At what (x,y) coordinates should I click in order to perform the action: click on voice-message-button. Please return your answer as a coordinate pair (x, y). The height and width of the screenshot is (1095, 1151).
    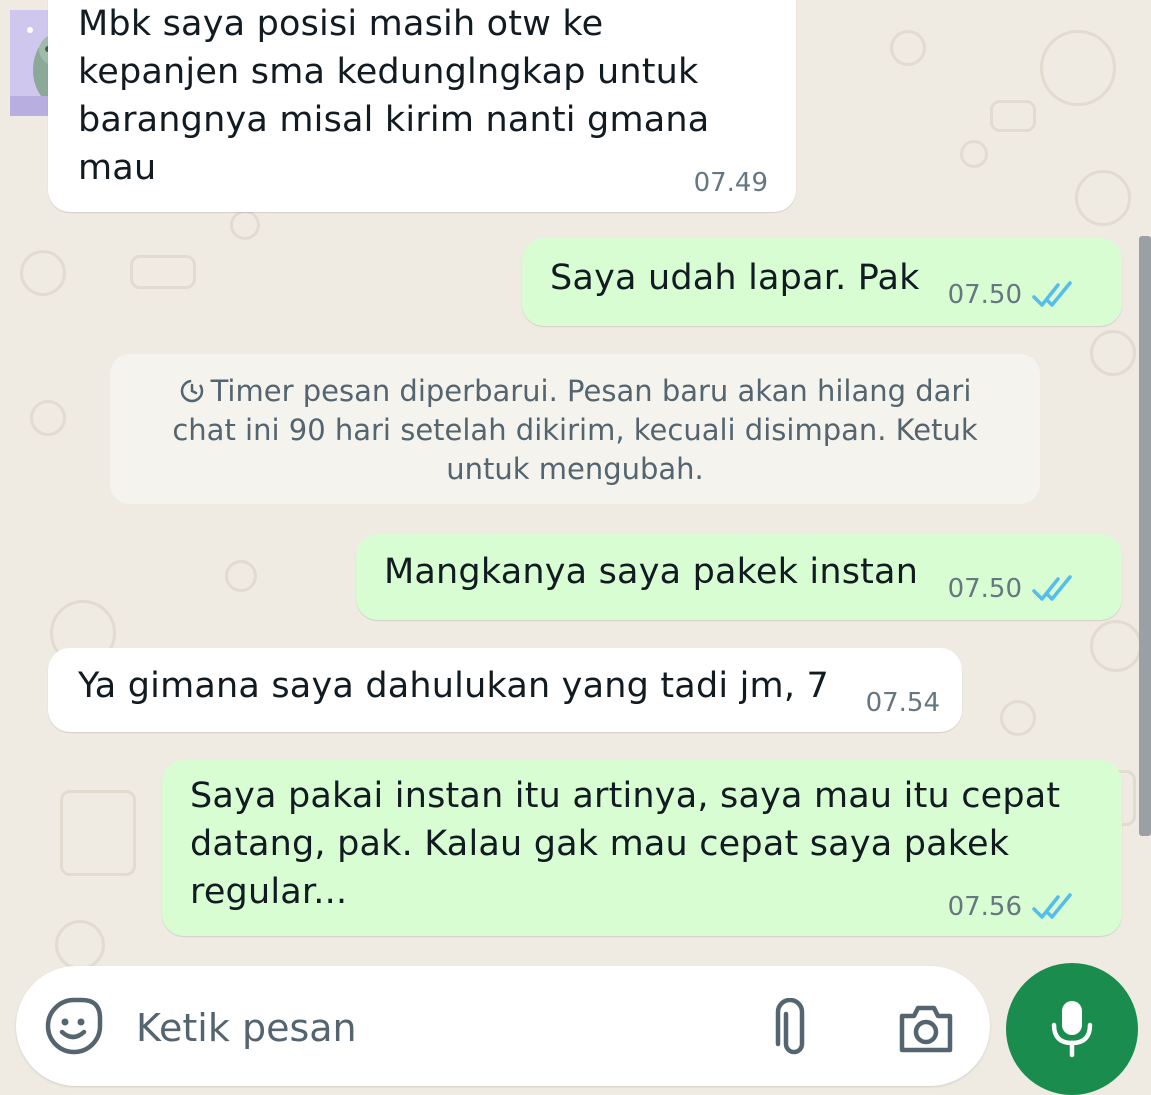
    Looking at the image, I should click on (1072, 1029).